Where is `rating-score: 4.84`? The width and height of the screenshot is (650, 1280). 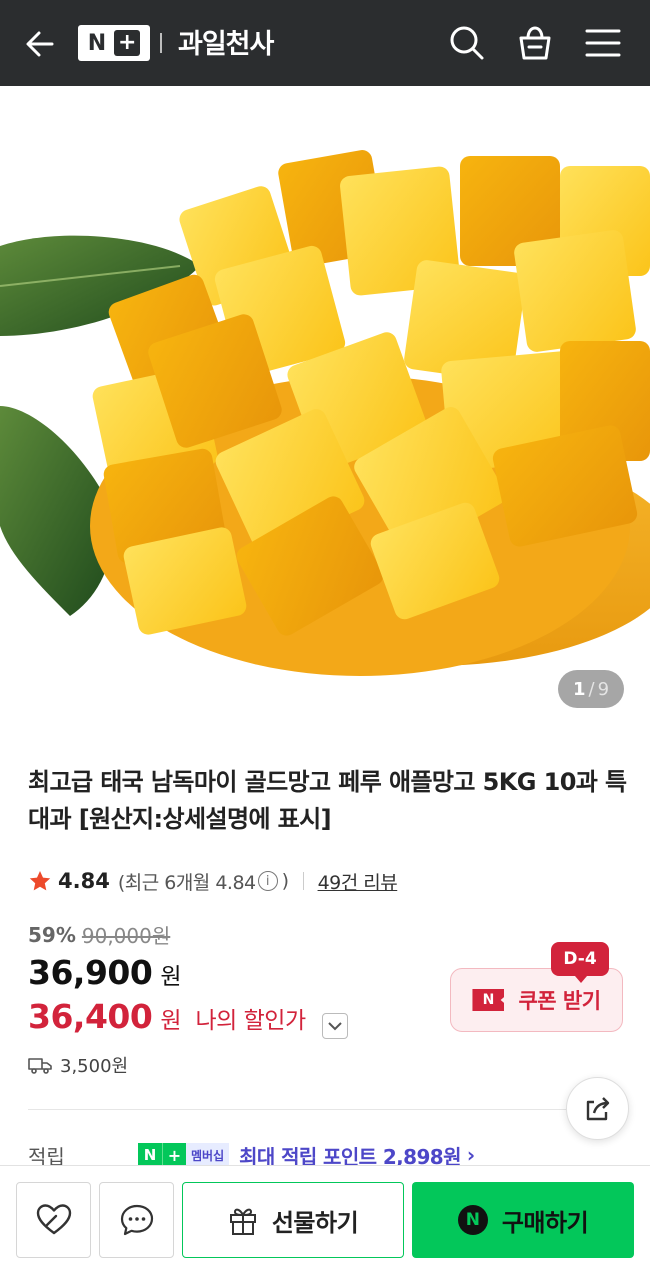
rating-score: 4.84 is located at coordinates (84, 881).